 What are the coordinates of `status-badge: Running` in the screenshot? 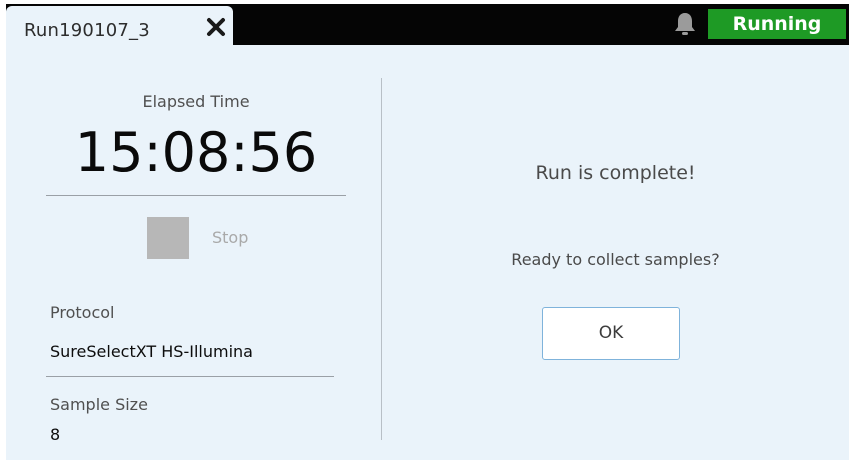 It's located at (777, 24).